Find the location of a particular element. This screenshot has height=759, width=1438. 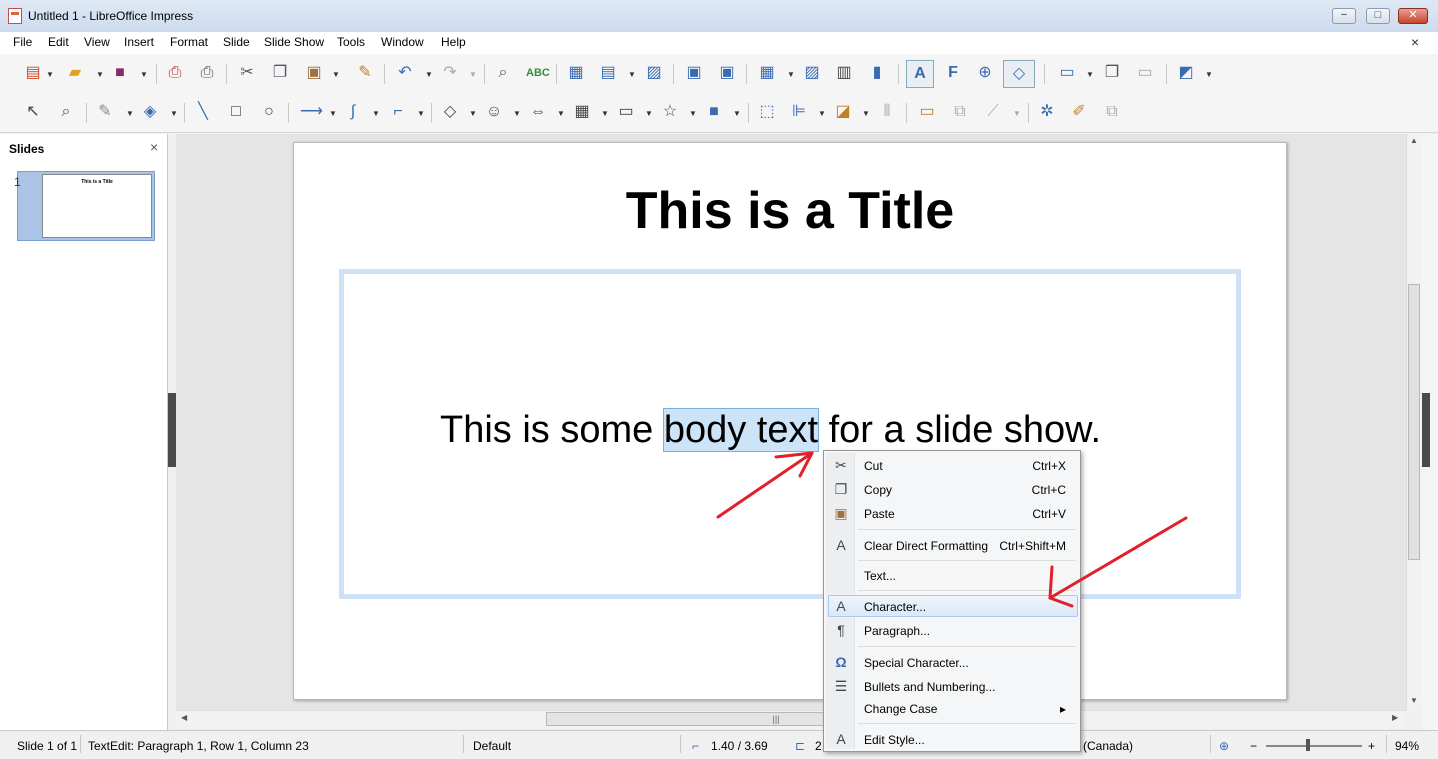

menu-edit: Edit is located at coordinates (58, 42).